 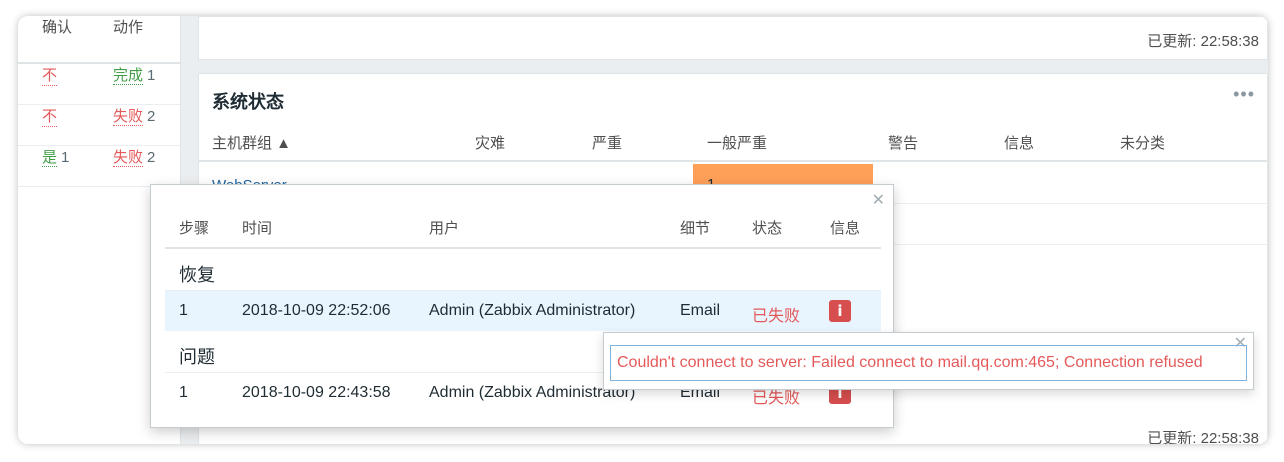 I want to click on info-icon: i, so click(x=840, y=311).